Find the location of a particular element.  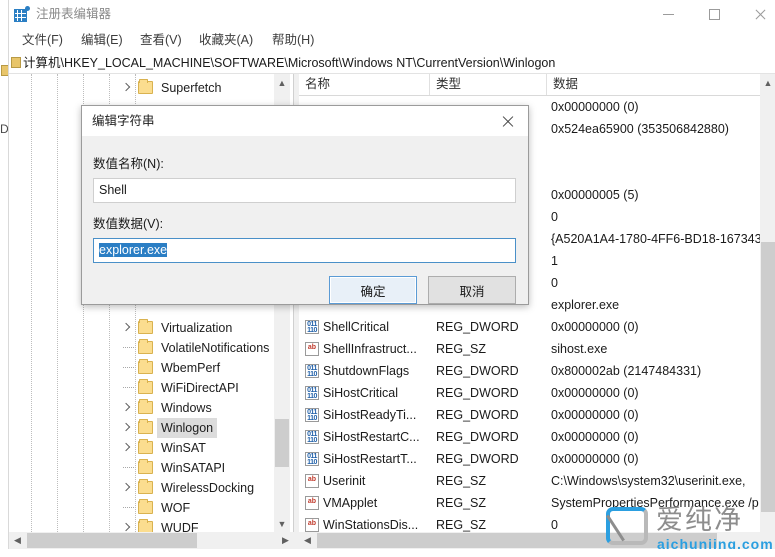

desktop-icon-sliver: D is located at coordinates (4, 129).